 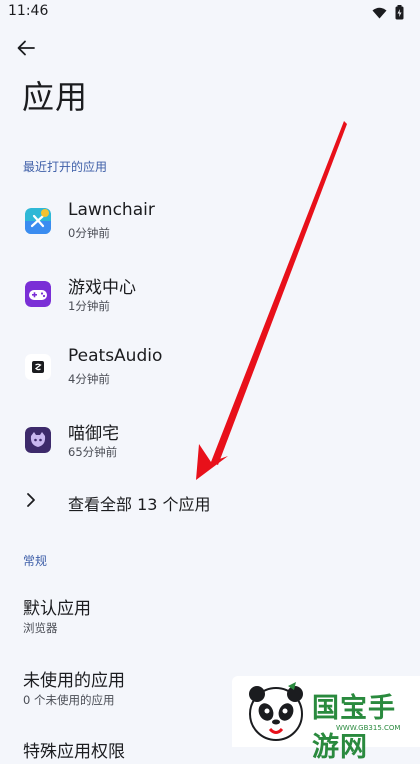 What do you see at coordinates (93, 452) in the screenshot?
I see `app-last-used: 65分钟前` at bounding box center [93, 452].